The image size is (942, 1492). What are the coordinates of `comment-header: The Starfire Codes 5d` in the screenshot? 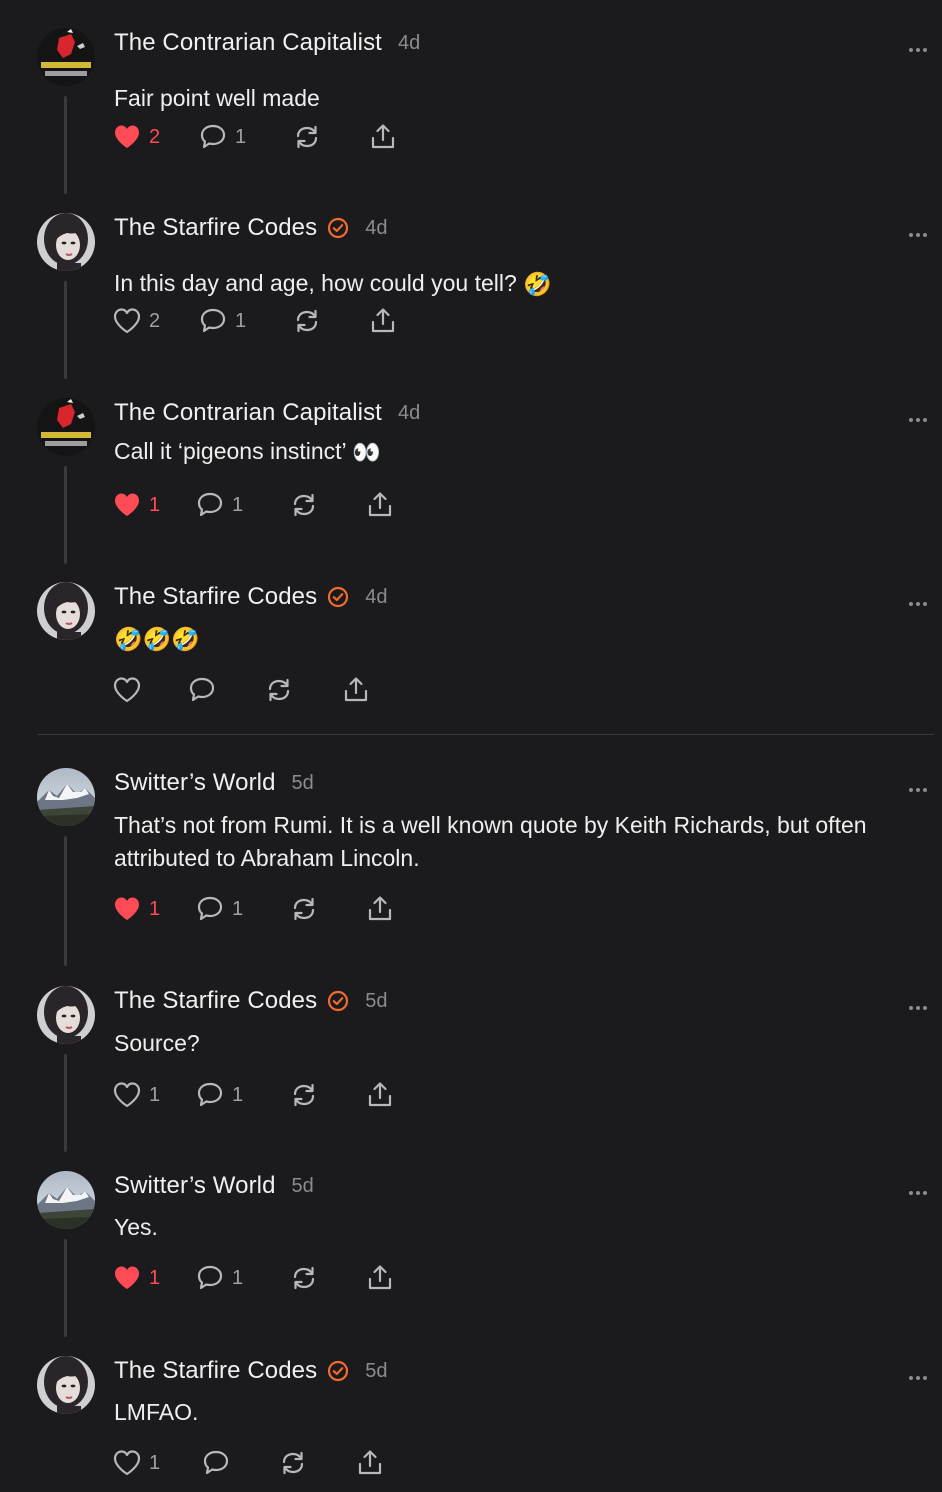 It's located at (250, 1371).